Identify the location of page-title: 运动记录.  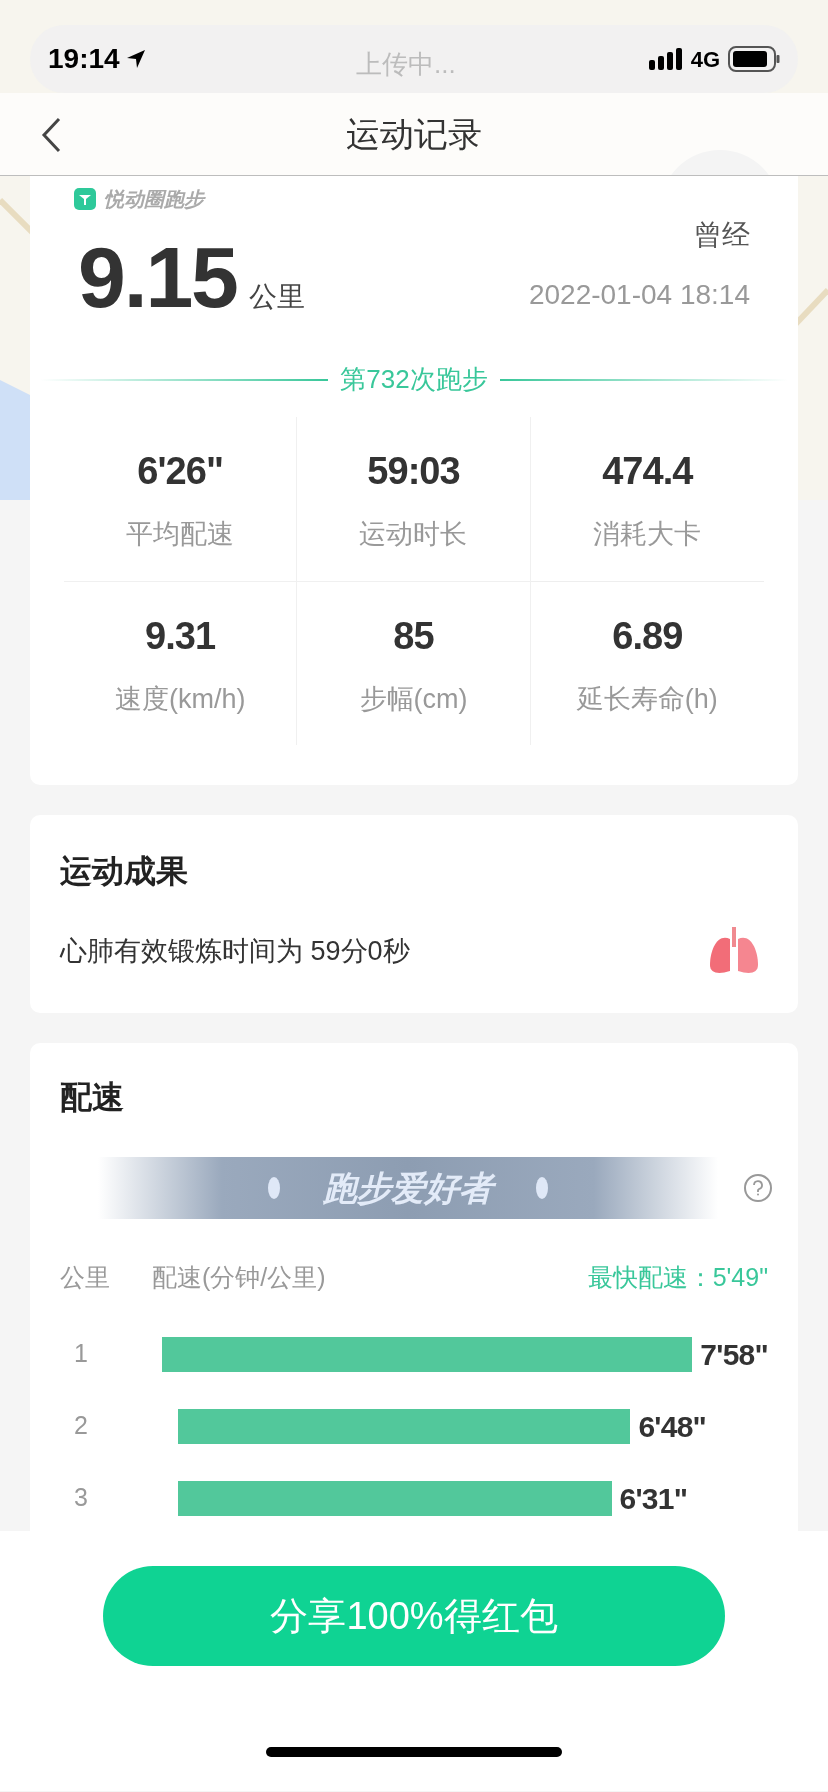
(414, 134).